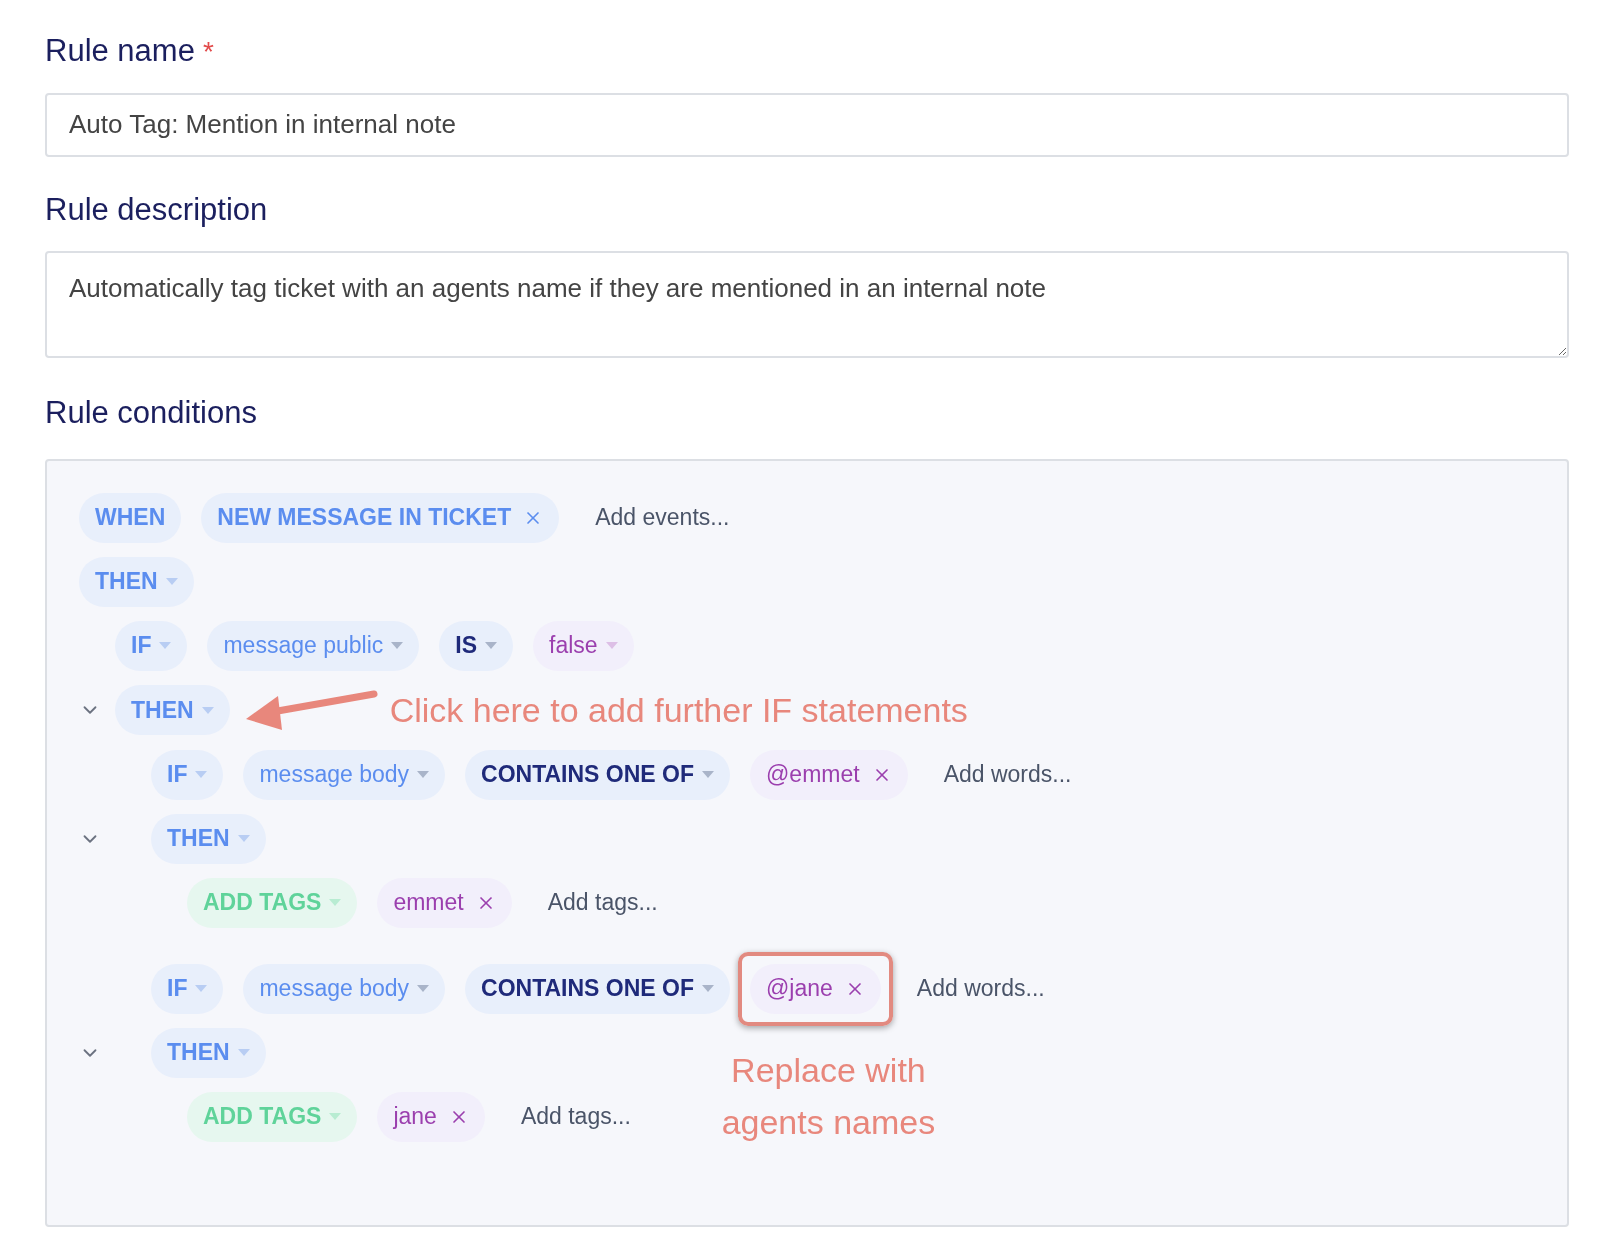  What do you see at coordinates (120, 51) in the screenshot?
I see `field-label: Rule name` at bounding box center [120, 51].